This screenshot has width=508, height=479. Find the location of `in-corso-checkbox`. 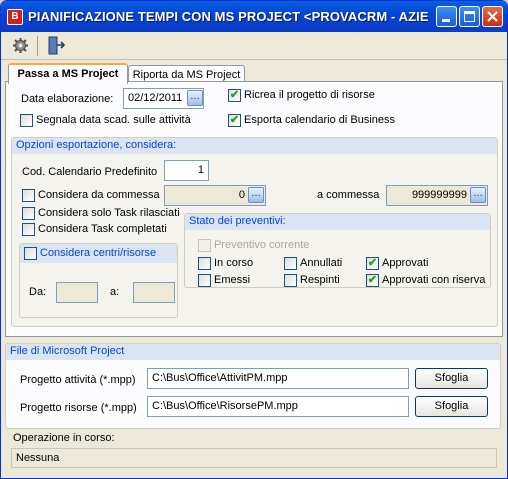

in-corso-checkbox is located at coordinates (204, 263).